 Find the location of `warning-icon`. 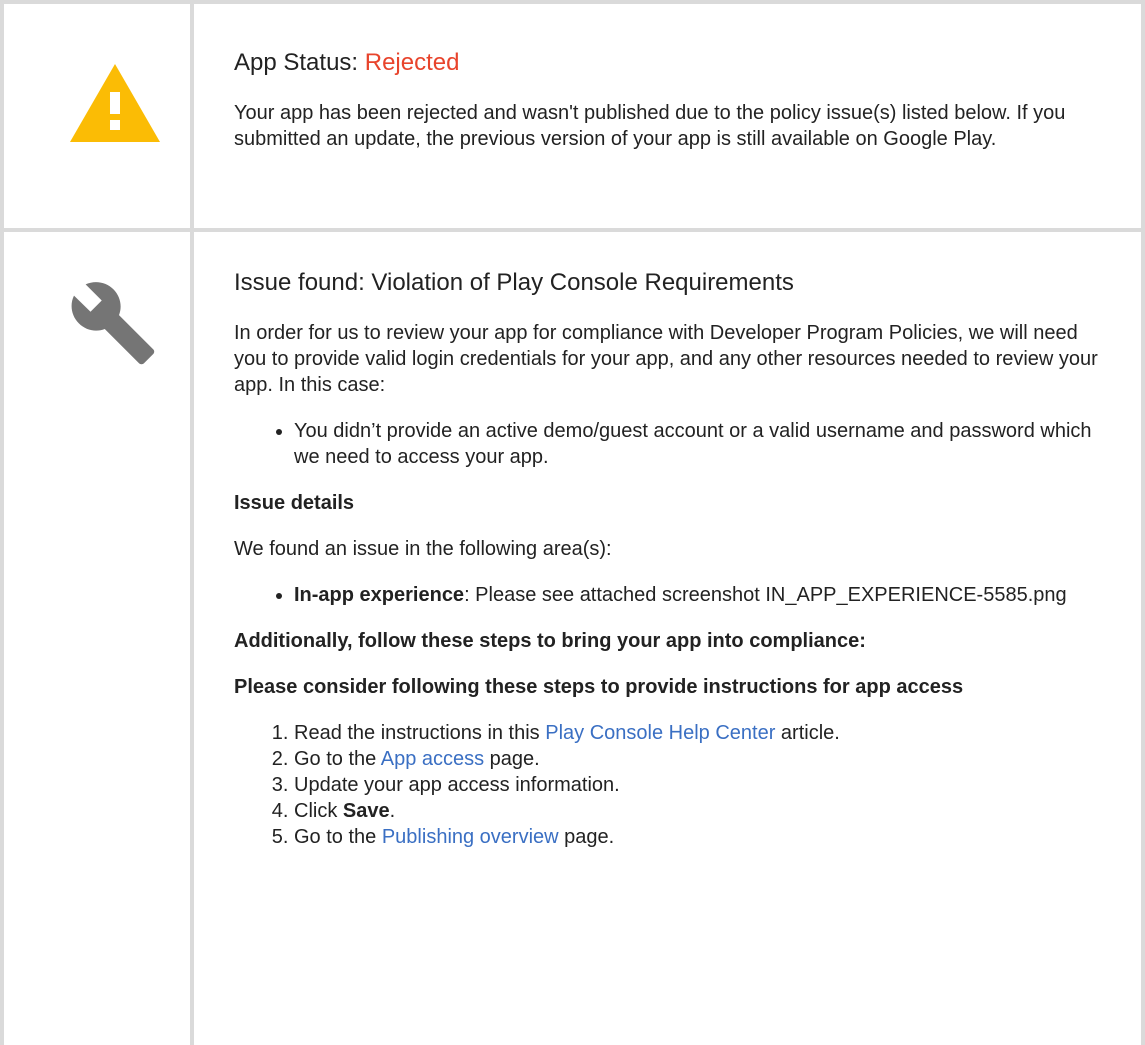

warning-icon is located at coordinates (115, 103).